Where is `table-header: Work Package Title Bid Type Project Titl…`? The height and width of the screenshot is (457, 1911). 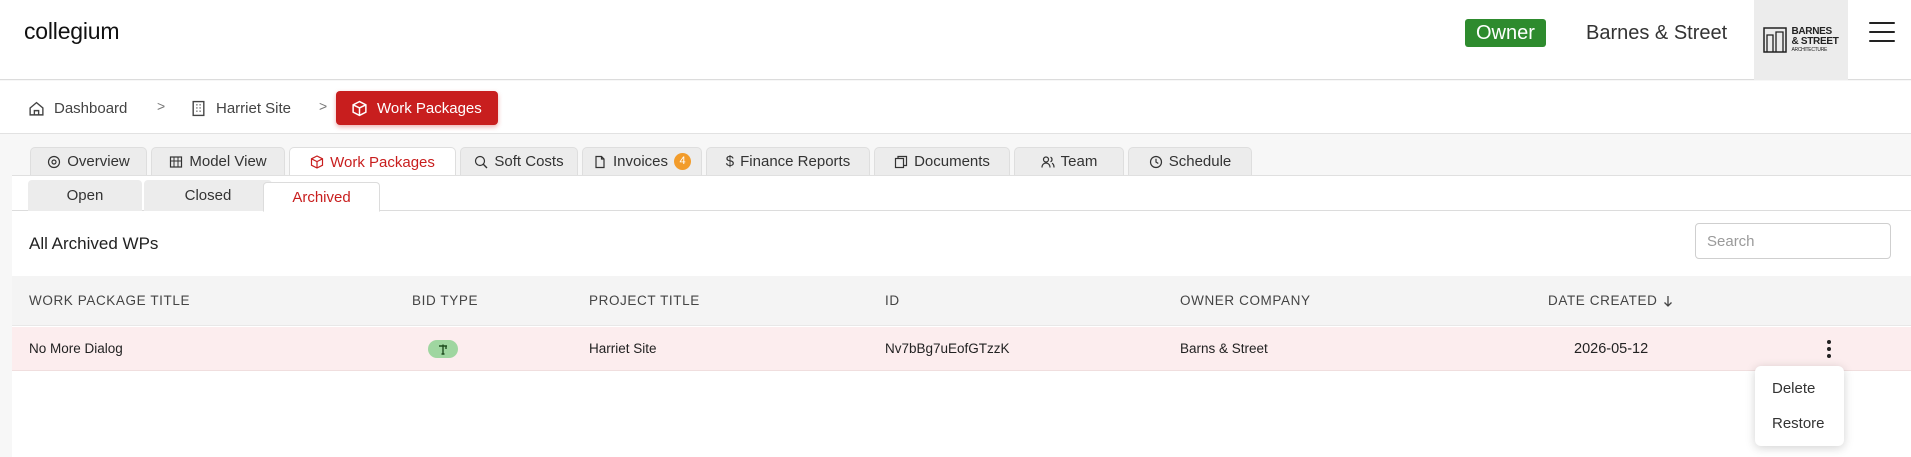
table-header: Work Package Title Bid Type Project Titl… is located at coordinates (961, 301).